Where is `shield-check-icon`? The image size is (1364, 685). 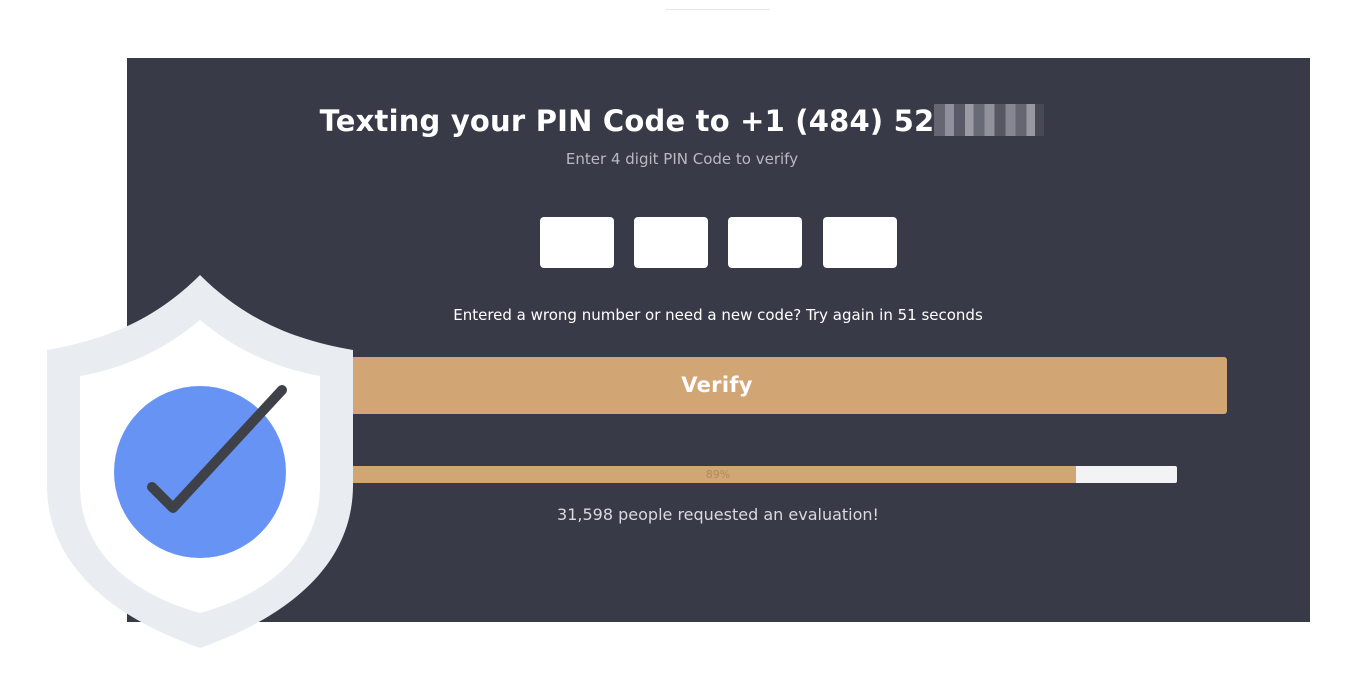 shield-check-icon is located at coordinates (200, 461).